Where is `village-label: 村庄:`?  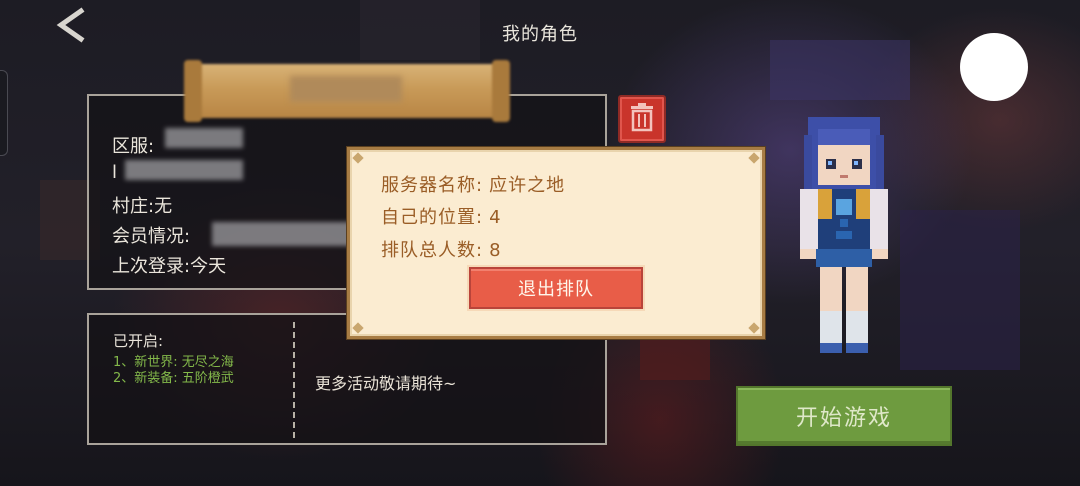 village-label: 村庄: is located at coordinates (133, 206).